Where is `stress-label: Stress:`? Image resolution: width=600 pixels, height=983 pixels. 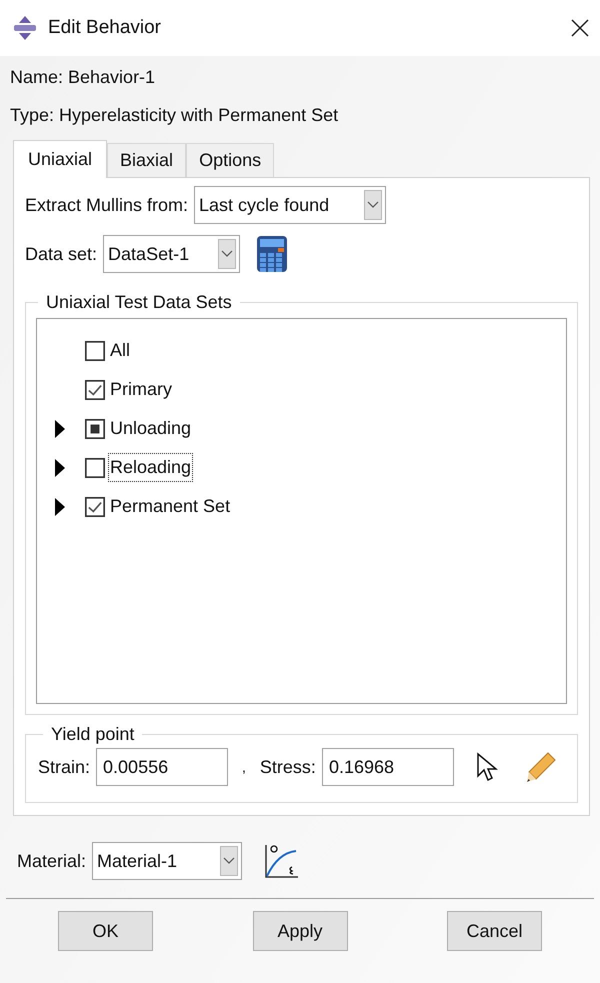
stress-label: Stress: is located at coordinates (288, 767).